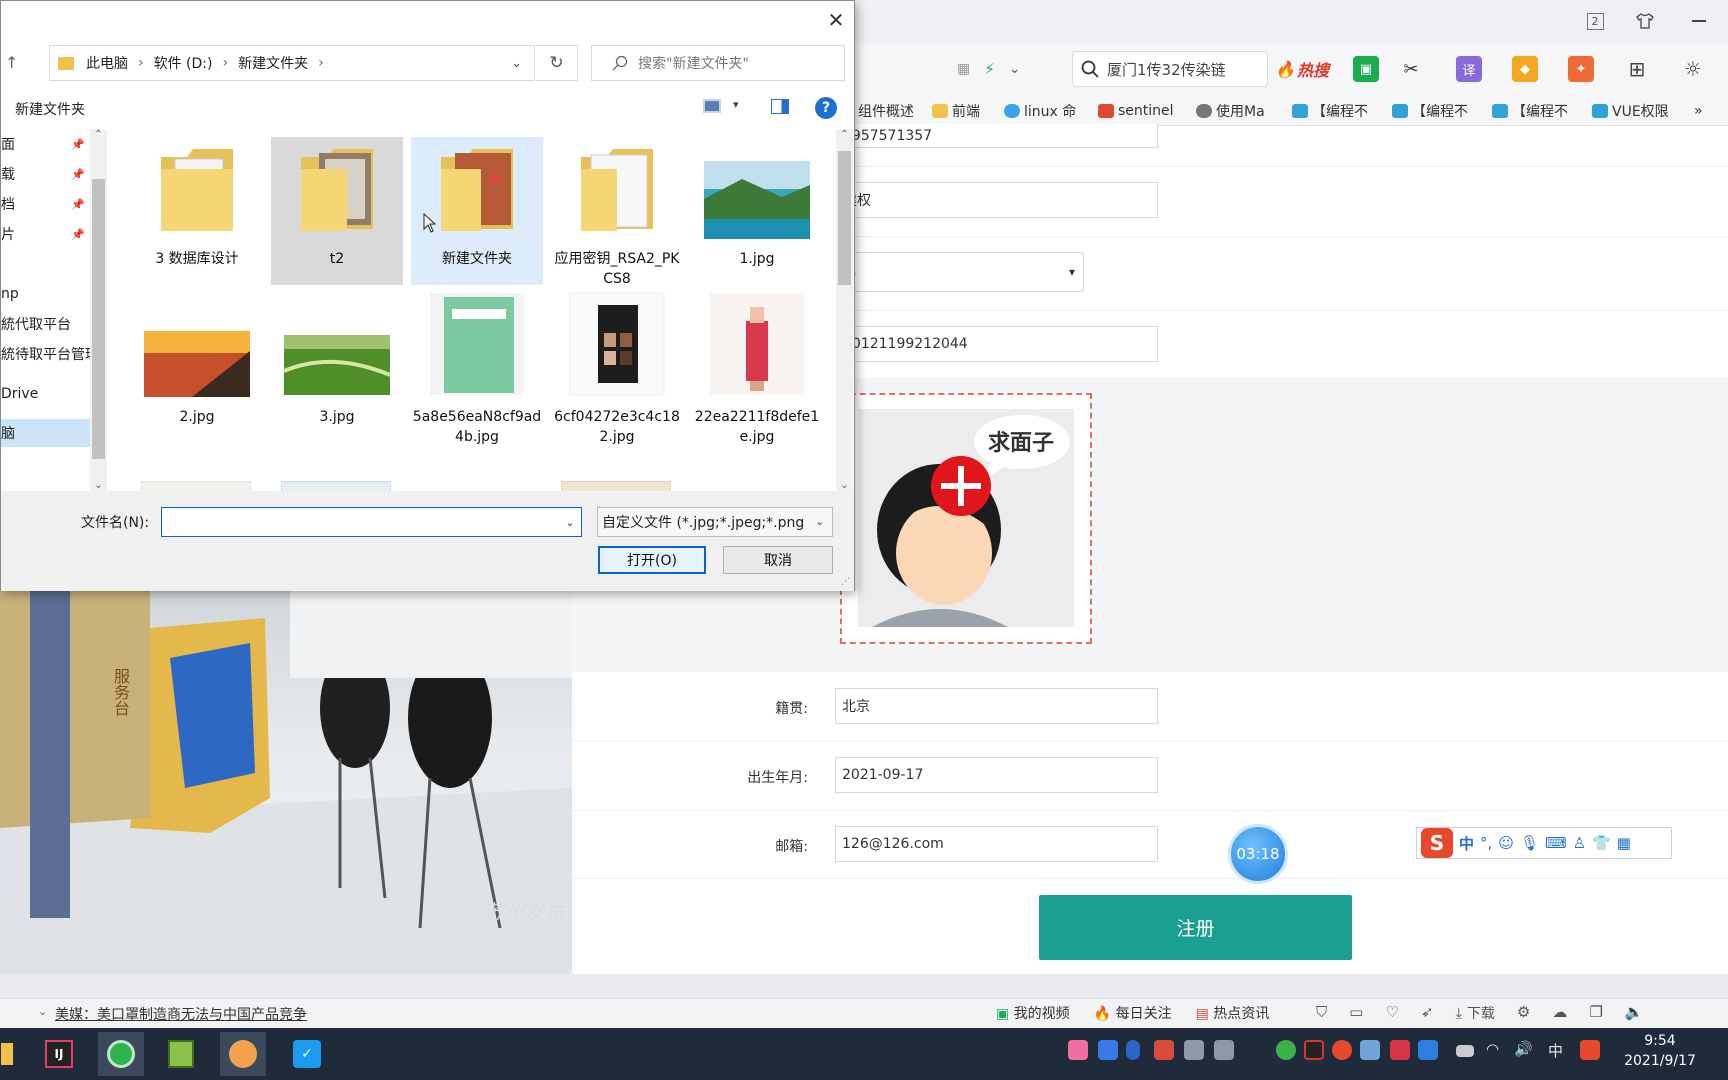 The image size is (1728, 1080). I want to click on phone-field: 3957571357, so click(997, 136).